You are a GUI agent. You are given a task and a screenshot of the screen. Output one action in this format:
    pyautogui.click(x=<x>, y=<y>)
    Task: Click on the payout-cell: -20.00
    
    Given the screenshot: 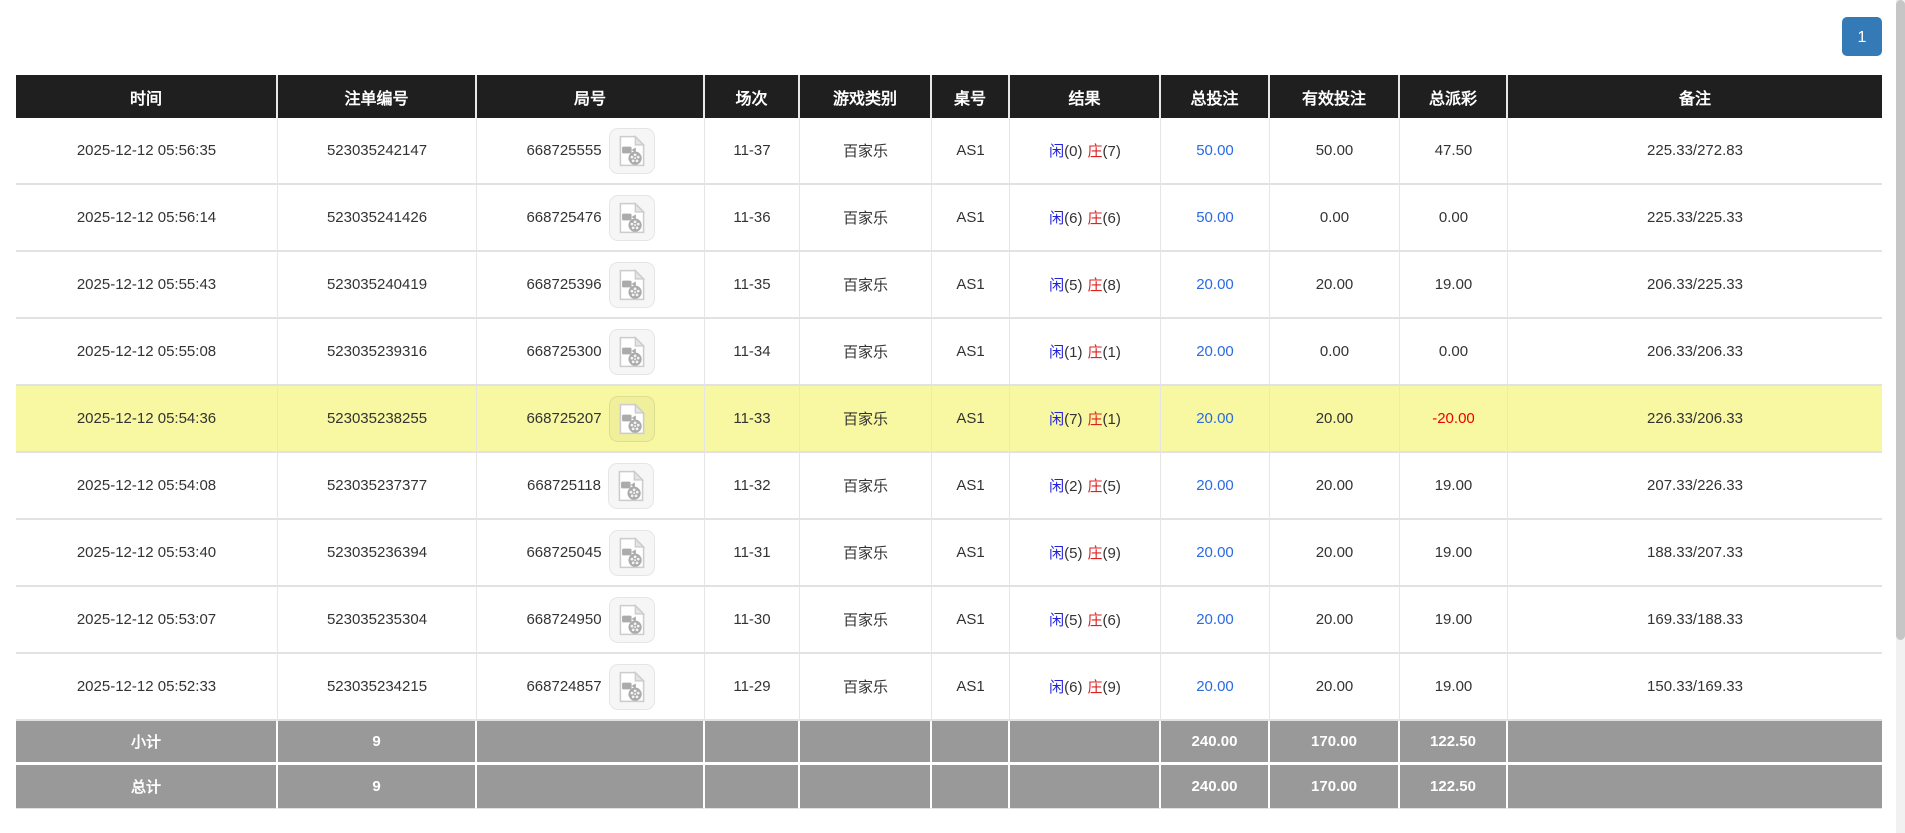 What is the action you would take?
    pyautogui.click(x=1454, y=419)
    